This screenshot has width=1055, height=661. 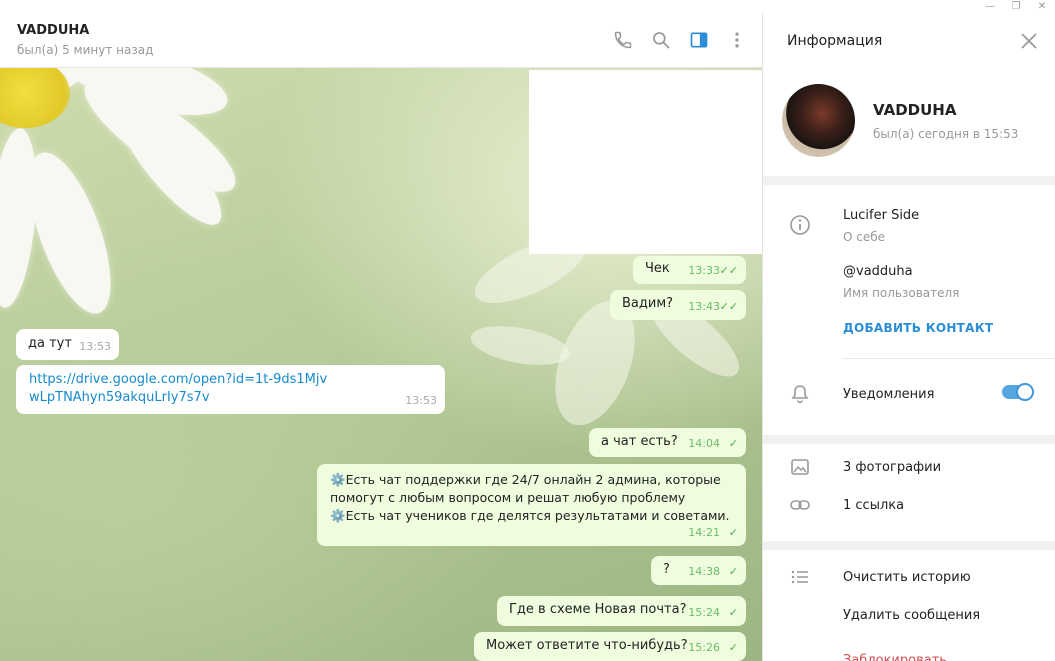 I want to click on chat-header: VADDUHA был(а) 5 минут назад, so click(x=381, y=40).